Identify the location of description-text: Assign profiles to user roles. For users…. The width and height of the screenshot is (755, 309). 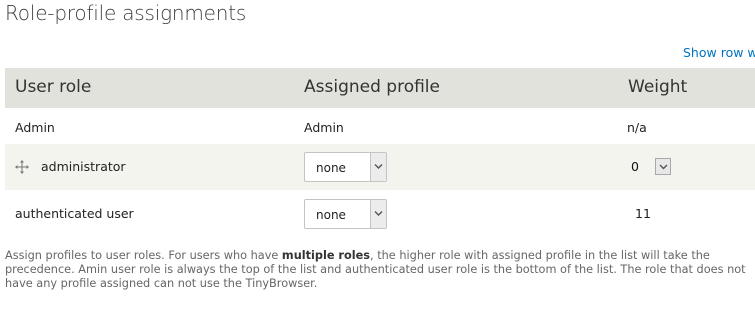
(380, 270).